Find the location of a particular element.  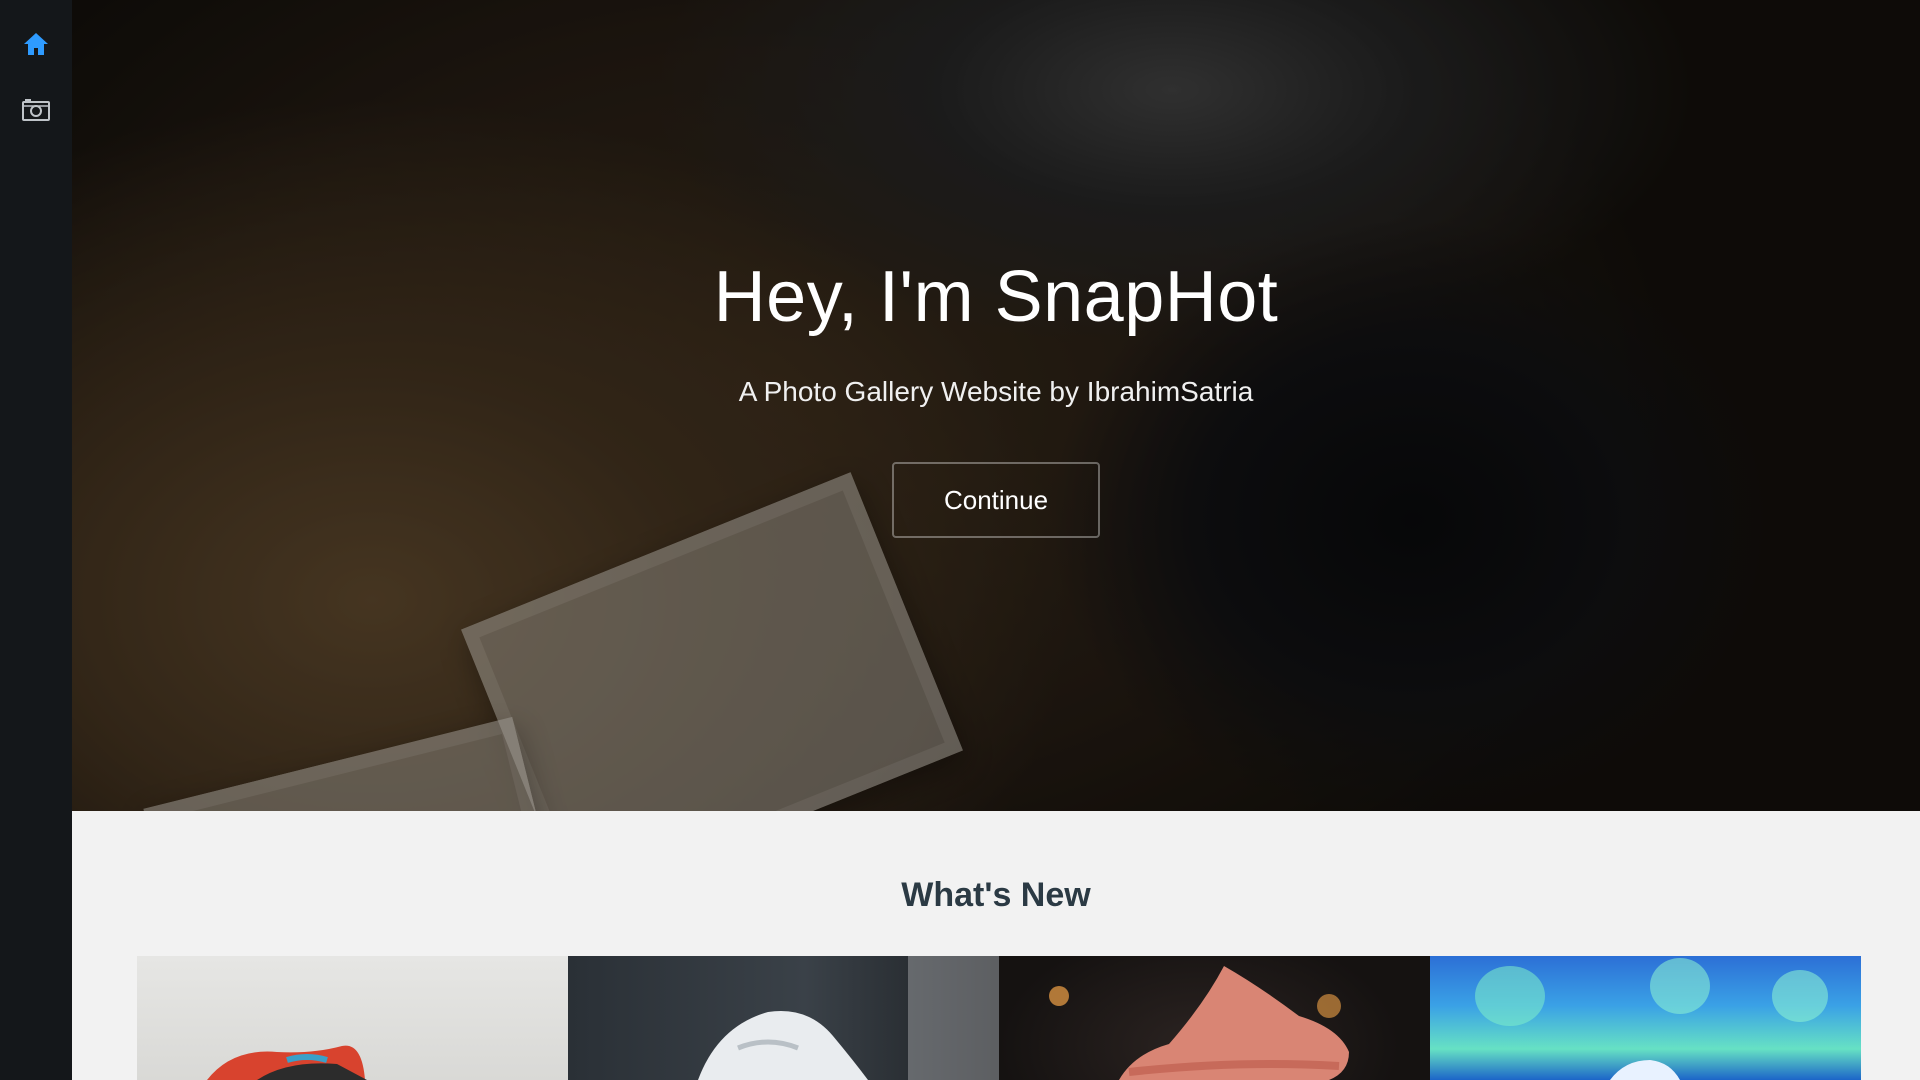

camera-icon is located at coordinates (36, 110).